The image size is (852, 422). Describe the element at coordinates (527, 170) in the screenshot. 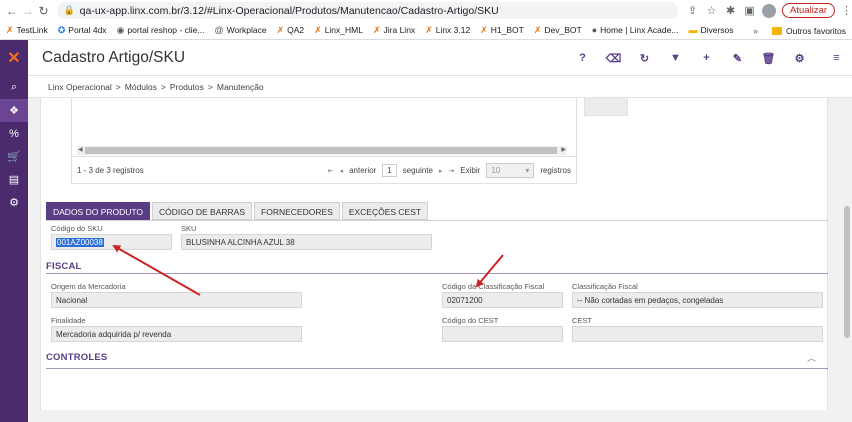

I see `chevron-down-icon: ▾` at that location.